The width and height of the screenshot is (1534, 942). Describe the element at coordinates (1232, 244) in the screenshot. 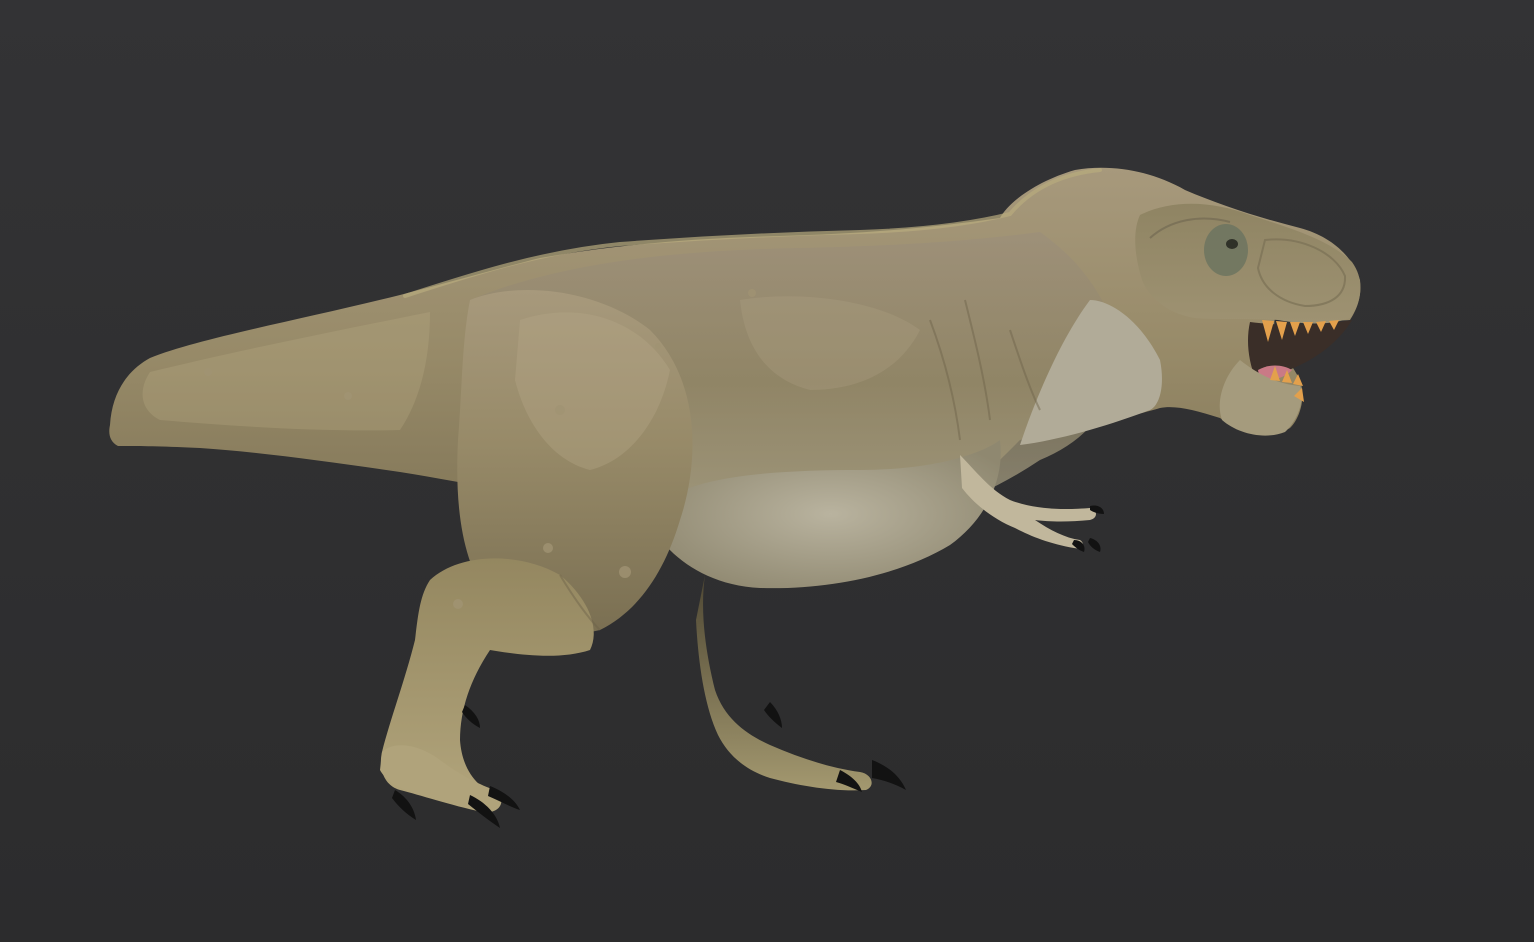

I see `eye` at that location.